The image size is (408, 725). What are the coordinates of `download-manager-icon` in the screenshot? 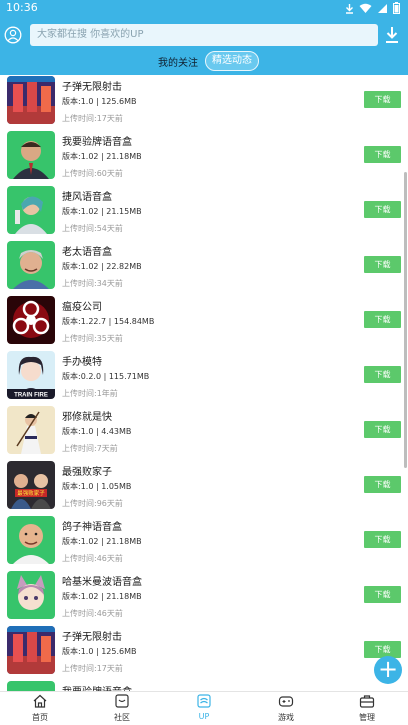 It's located at (392, 35).